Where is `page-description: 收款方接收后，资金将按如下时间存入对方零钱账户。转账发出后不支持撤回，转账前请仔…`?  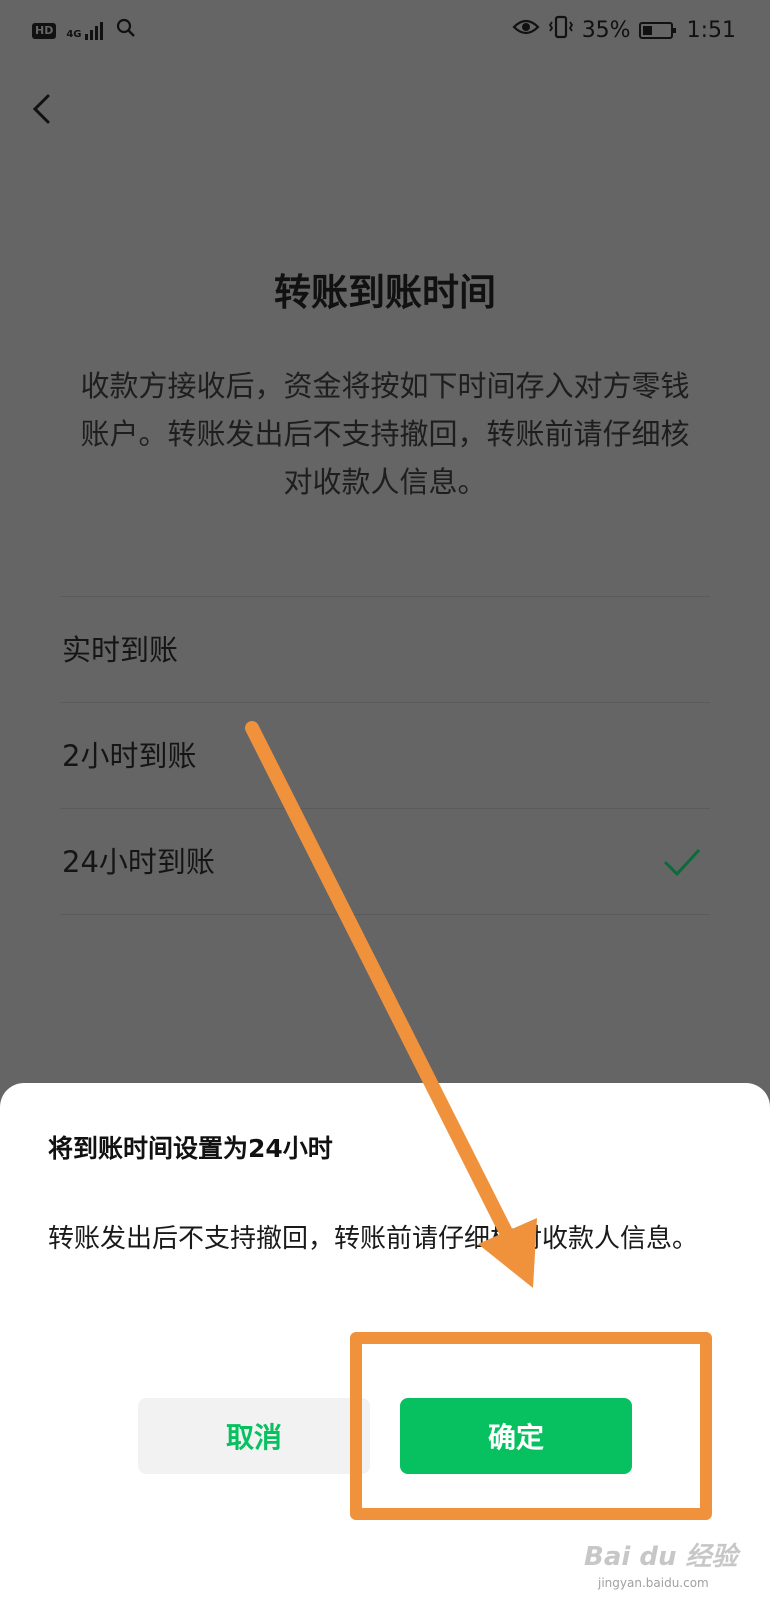
page-description: 收款方接收后，资金将按如下时间存入对方零钱账户。转账发出后不支持撤回，转账前请仔… is located at coordinates (385, 434).